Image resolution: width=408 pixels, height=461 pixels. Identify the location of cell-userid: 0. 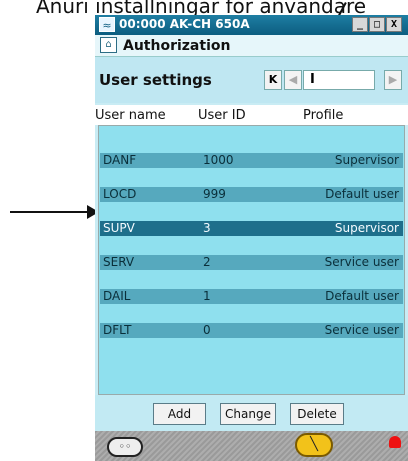
(207, 330).